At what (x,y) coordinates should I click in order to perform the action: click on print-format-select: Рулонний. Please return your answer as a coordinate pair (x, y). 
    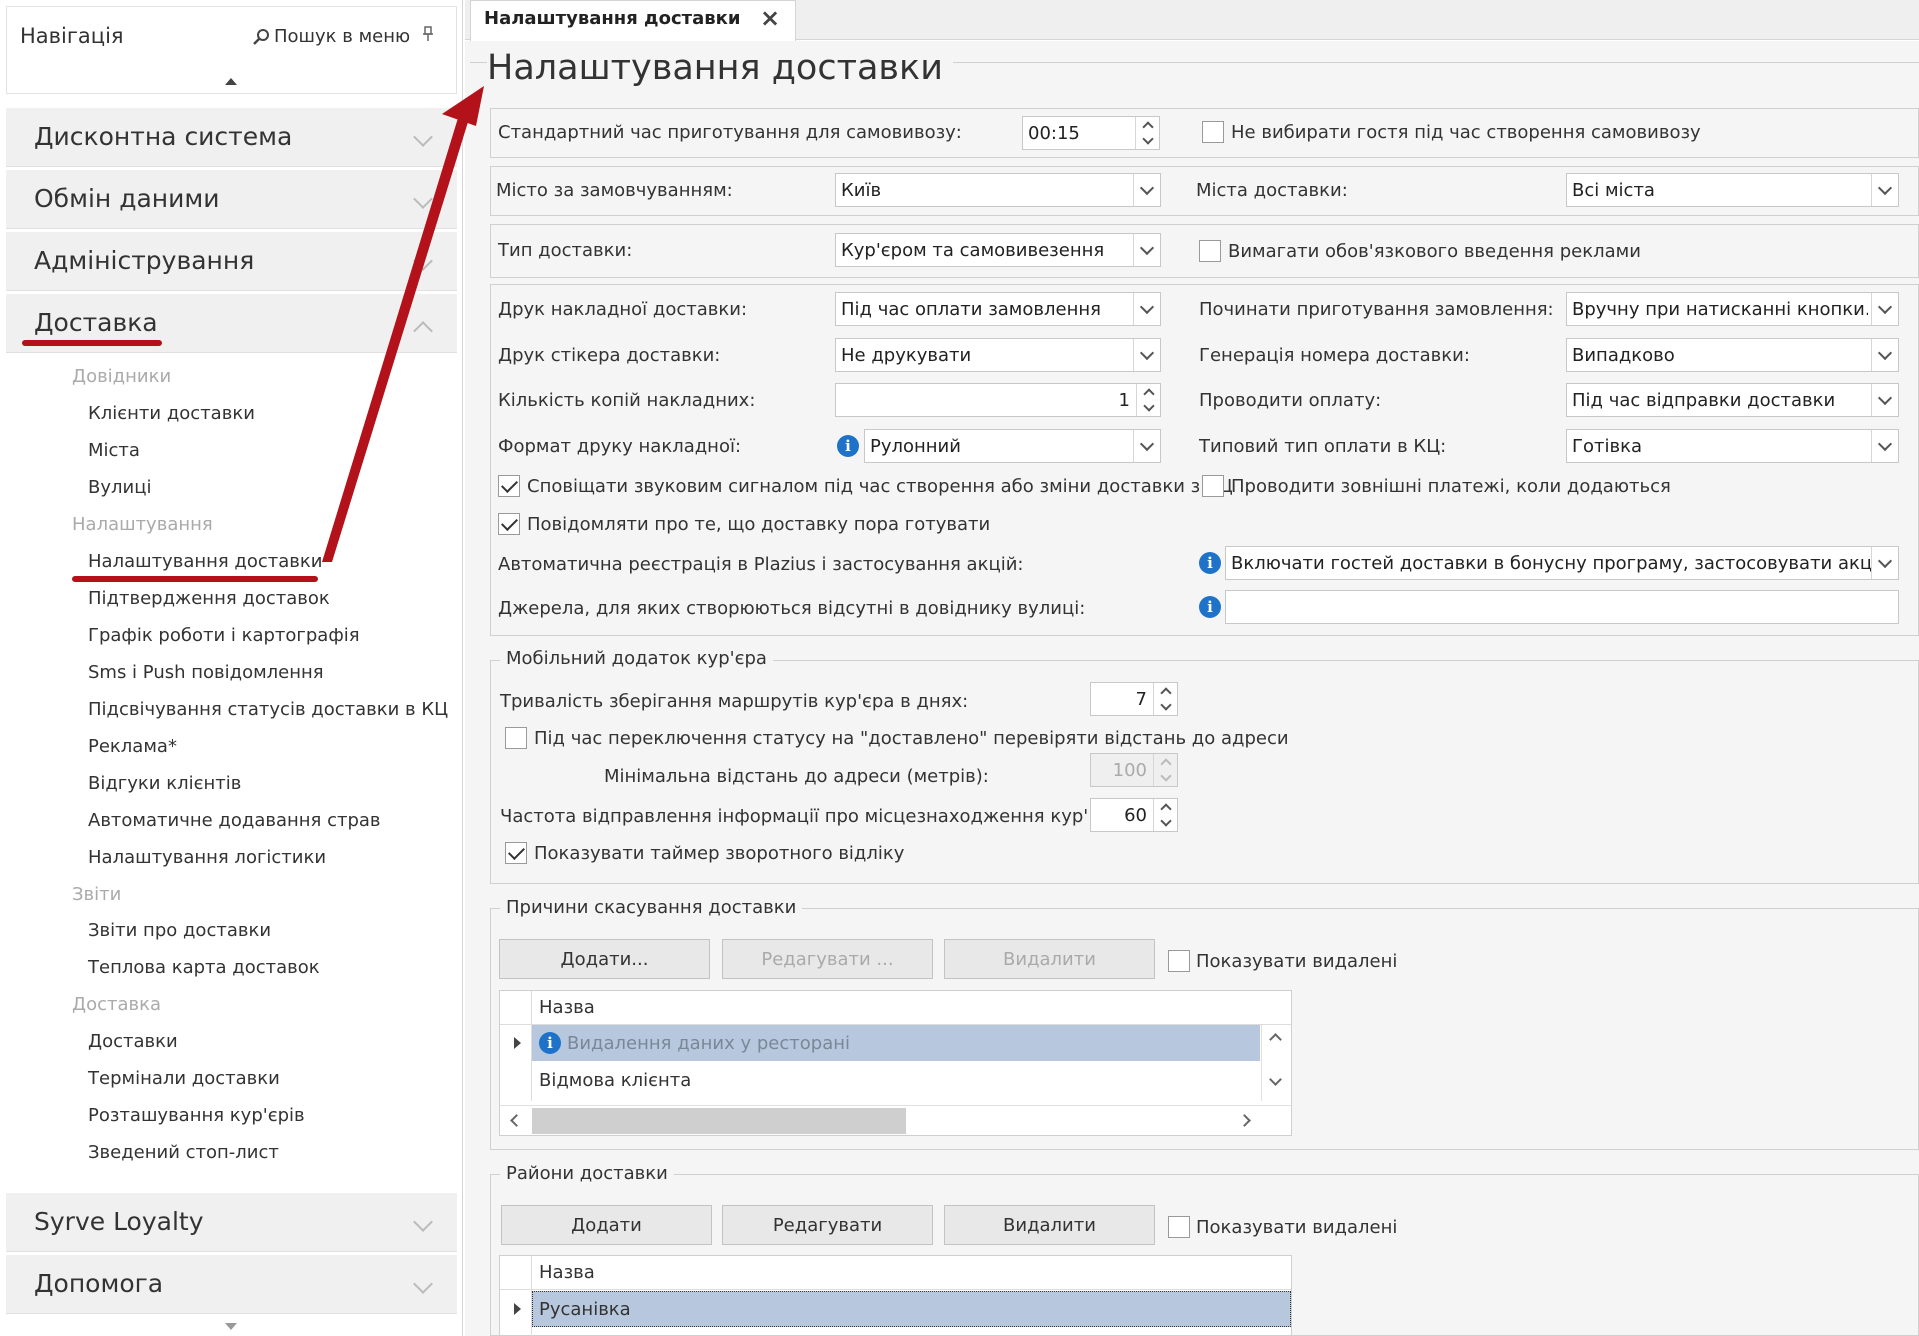
    Looking at the image, I should click on (1012, 446).